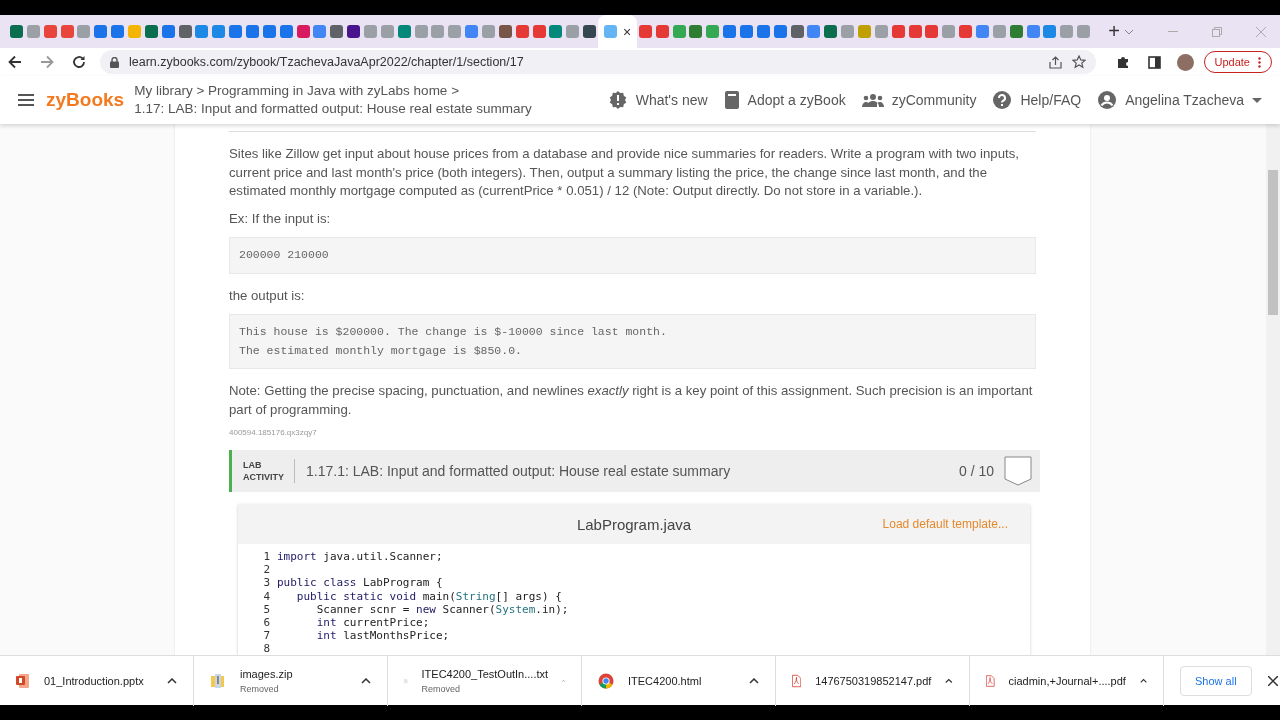 The width and height of the screenshot is (1280, 720). What do you see at coordinates (267, 673) in the screenshot?
I see `file-name: images.zip` at bounding box center [267, 673].